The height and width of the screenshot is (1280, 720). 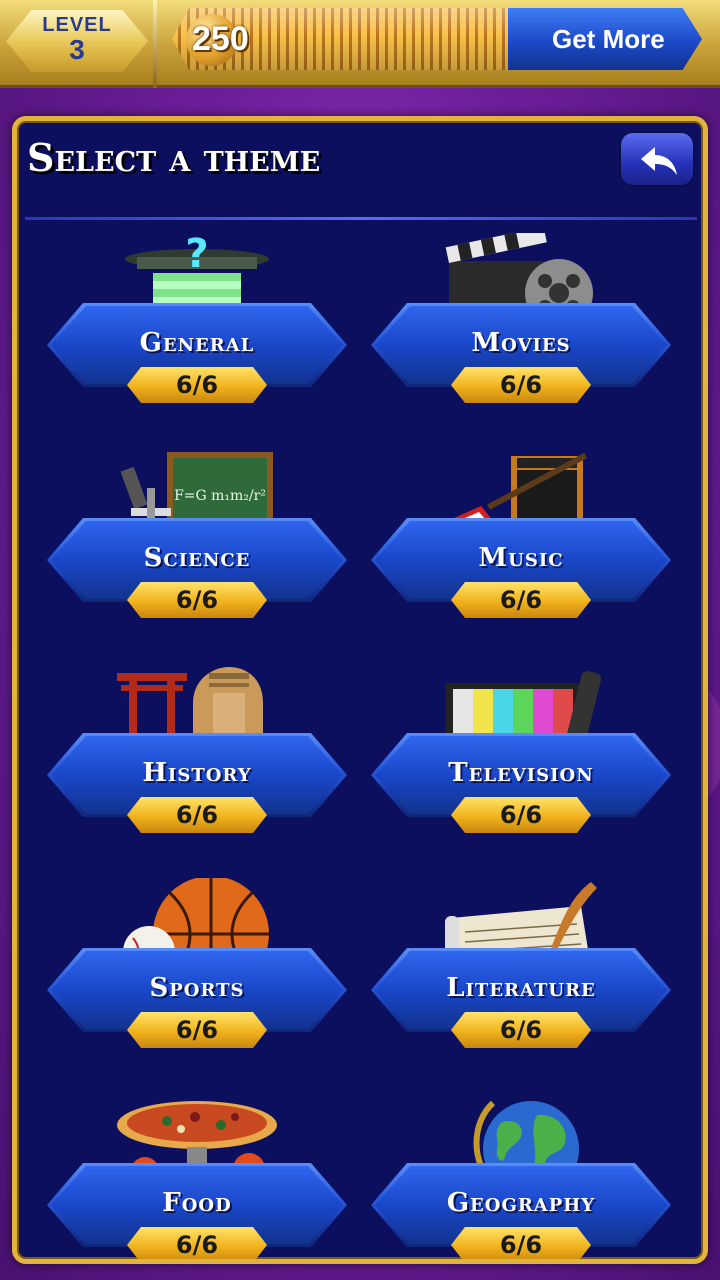 What do you see at coordinates (361, 218) in the screenshot?
I see `title-divider` at bounding box center [361, 218].